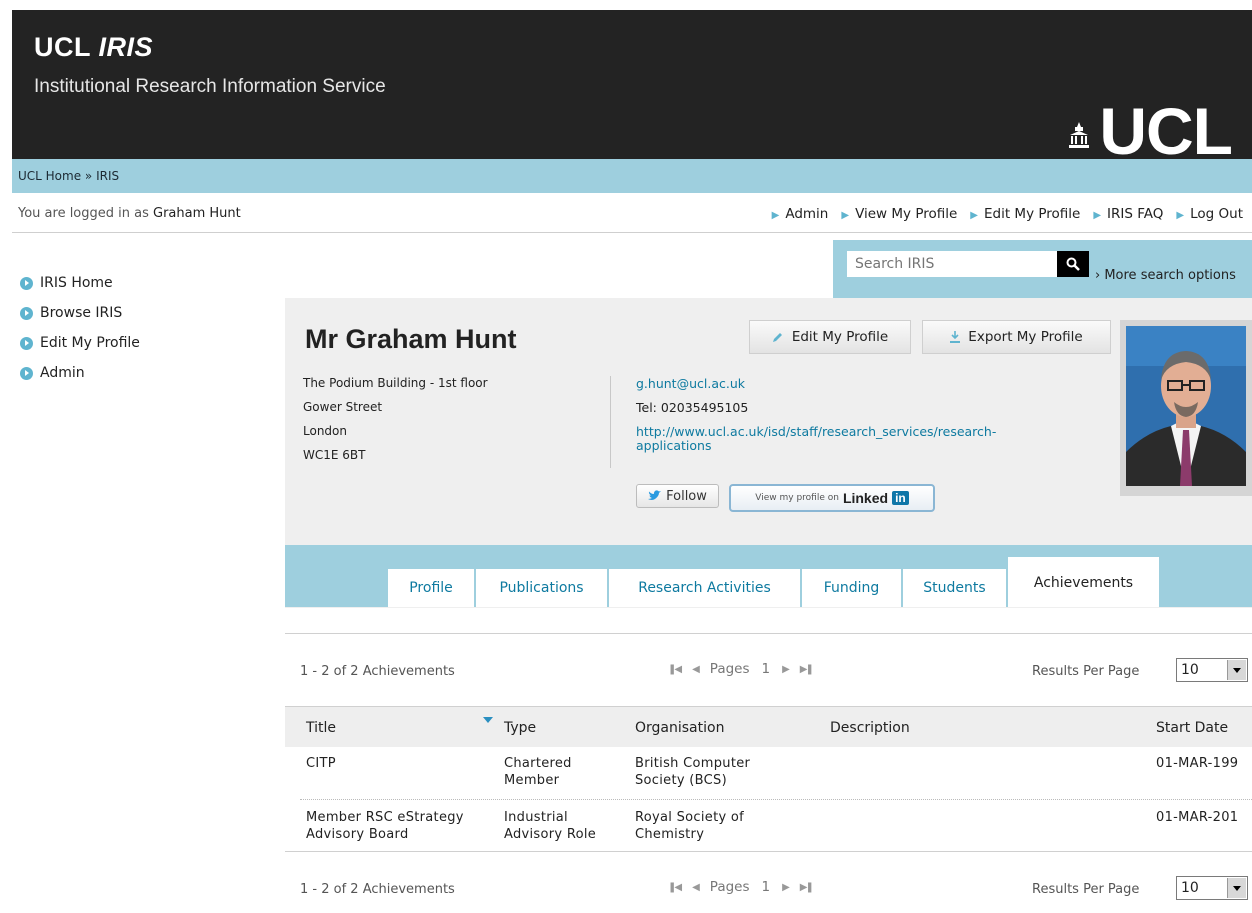 The image size is (1252, 913). What do you see at coordinates (321, 763) in the screenshot?
I see `cell-line: CITP` at bounding box center [321, 763].